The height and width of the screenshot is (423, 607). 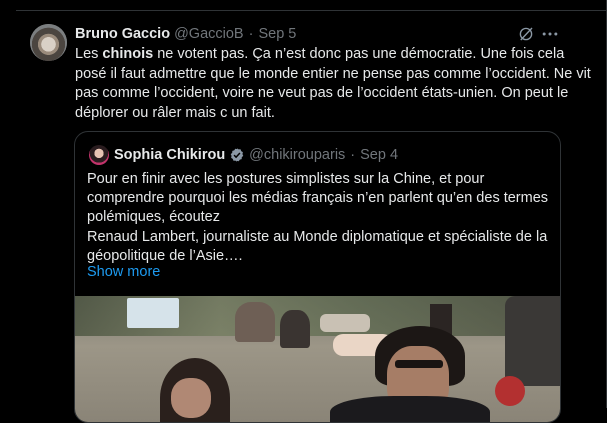 What do you see at coordinates (122, 34) in the screenshot?
I see `author-name: Bruno Gaccio` at bounding box center [122, 34].